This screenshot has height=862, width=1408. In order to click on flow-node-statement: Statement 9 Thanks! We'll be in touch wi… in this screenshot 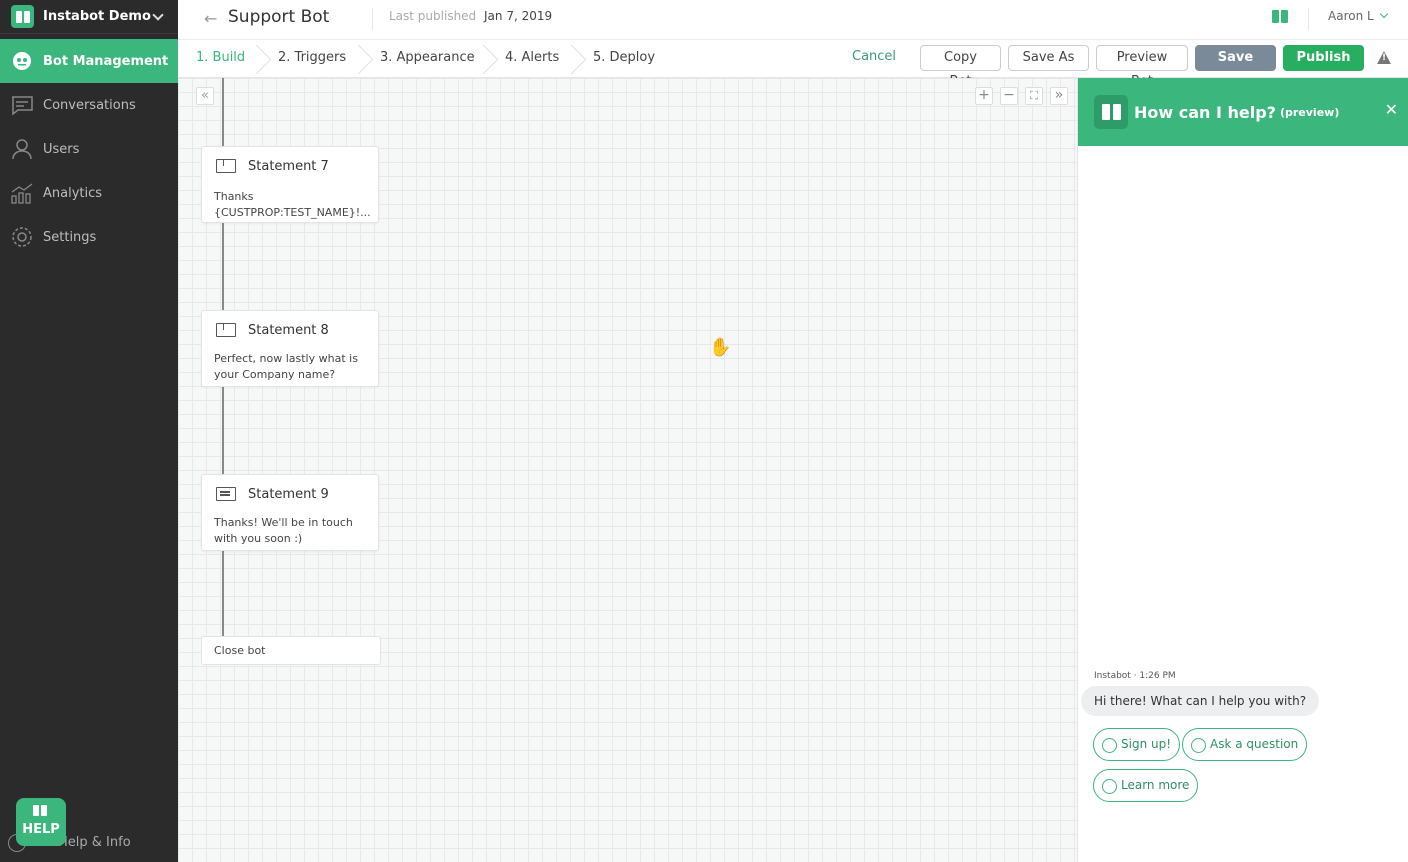, I will do `click(290, 512)`.